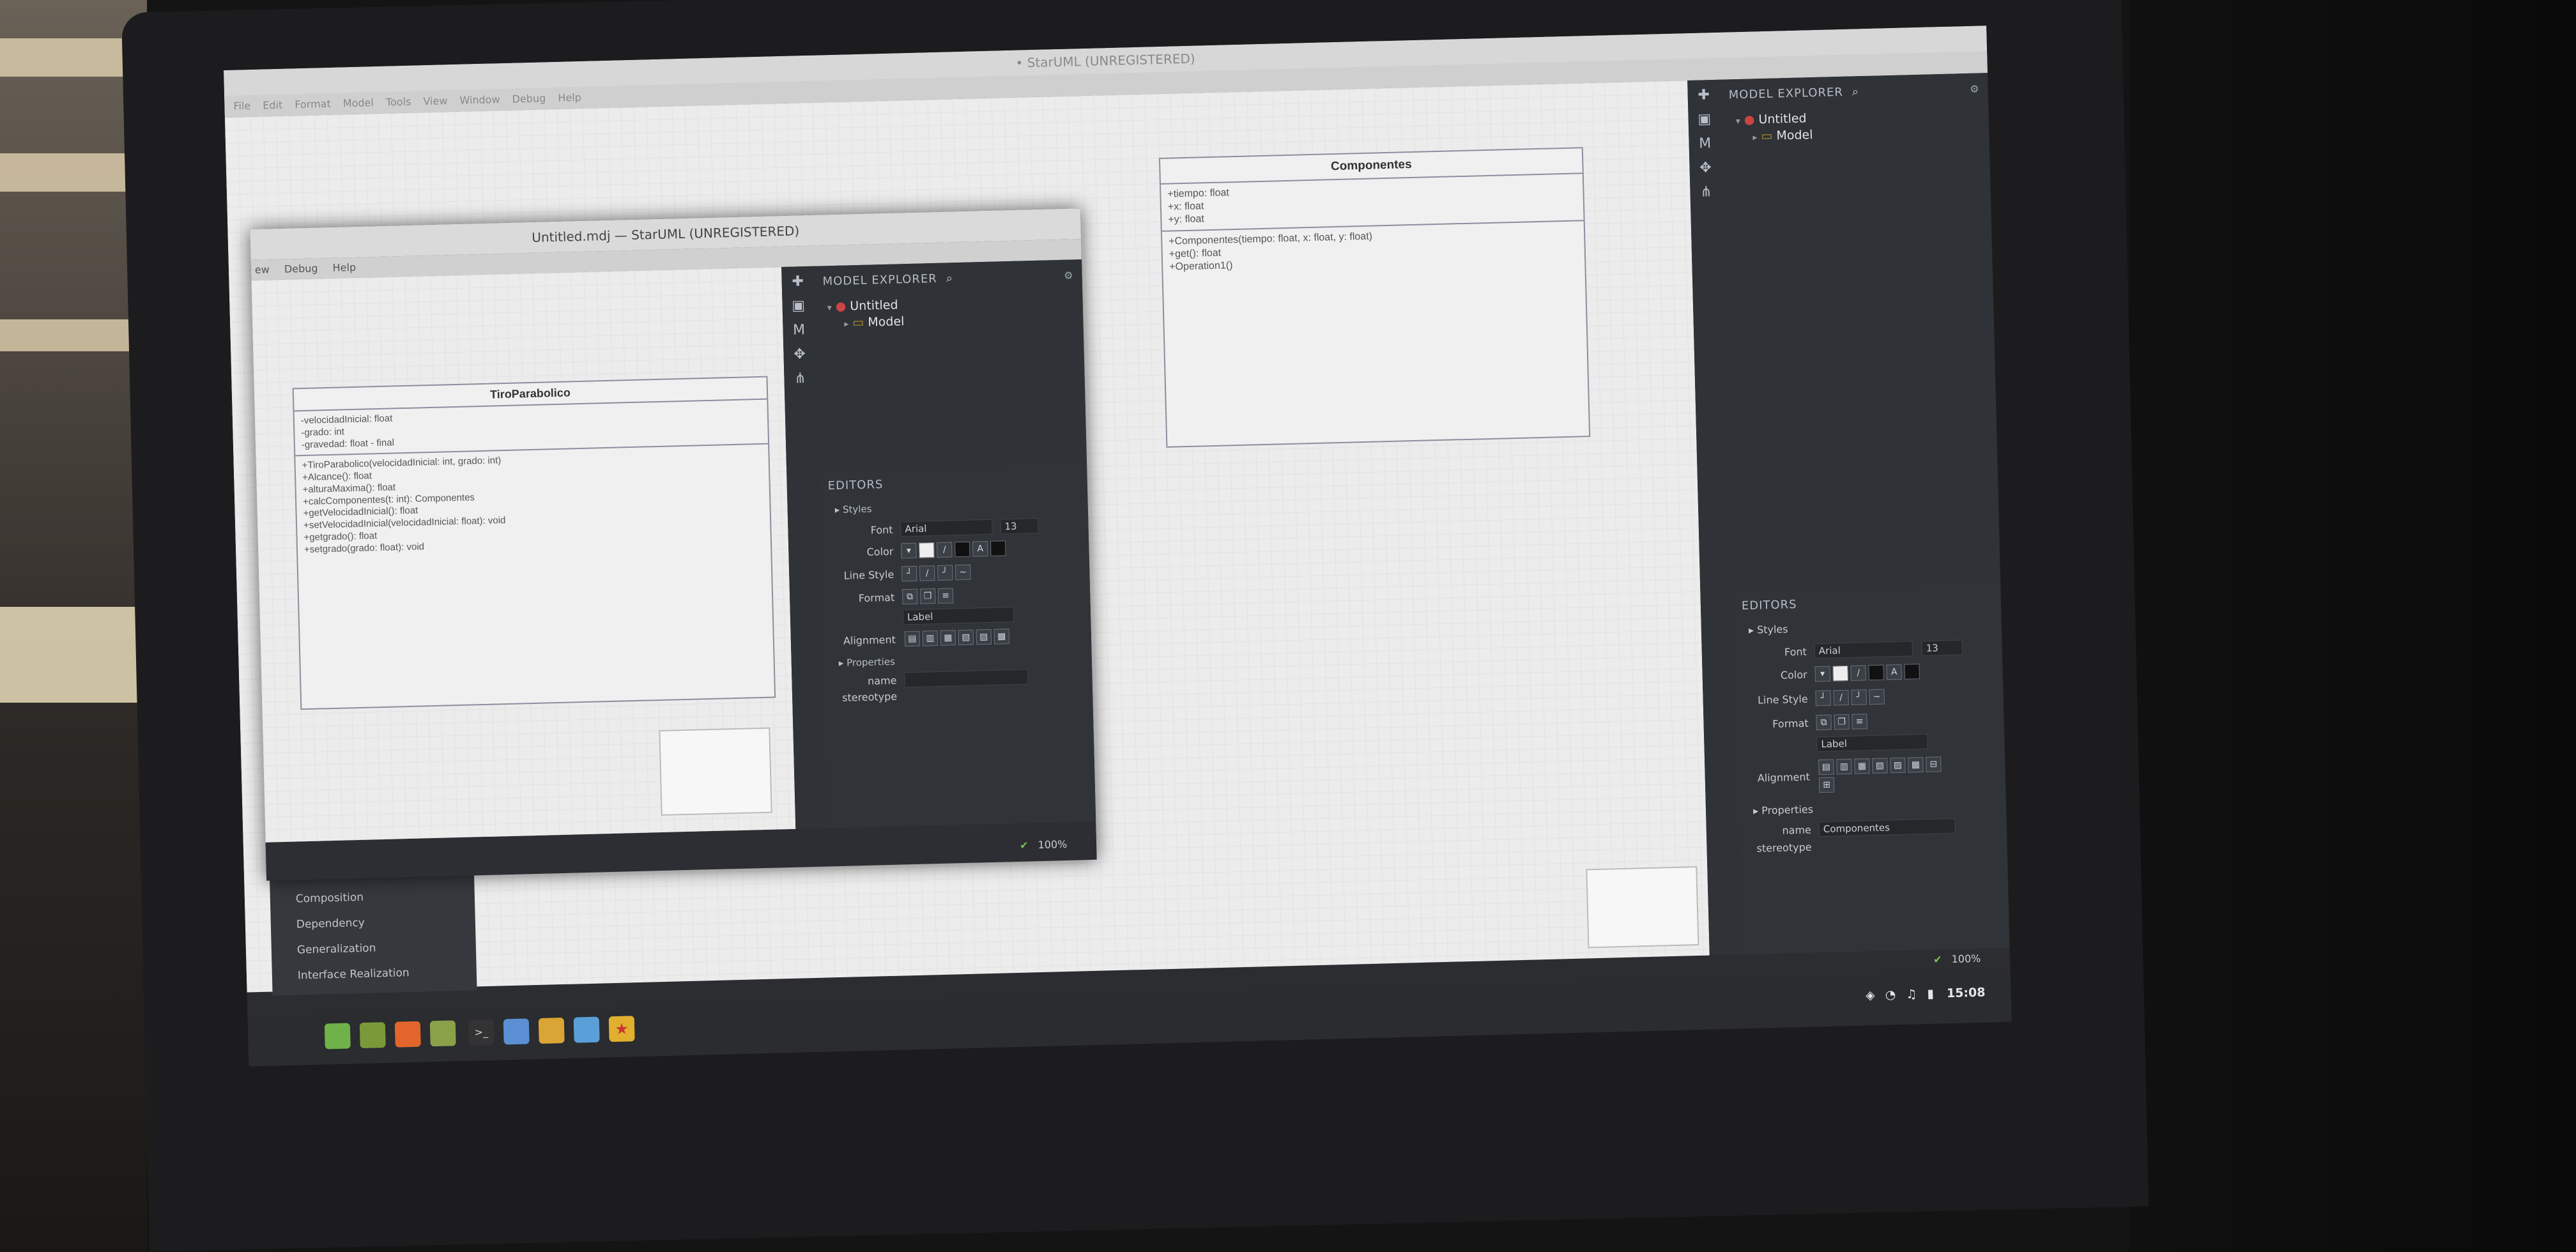 This screenshot has height=1252, width=2576. I want to click on menu-view: ew, so click(262, 269).